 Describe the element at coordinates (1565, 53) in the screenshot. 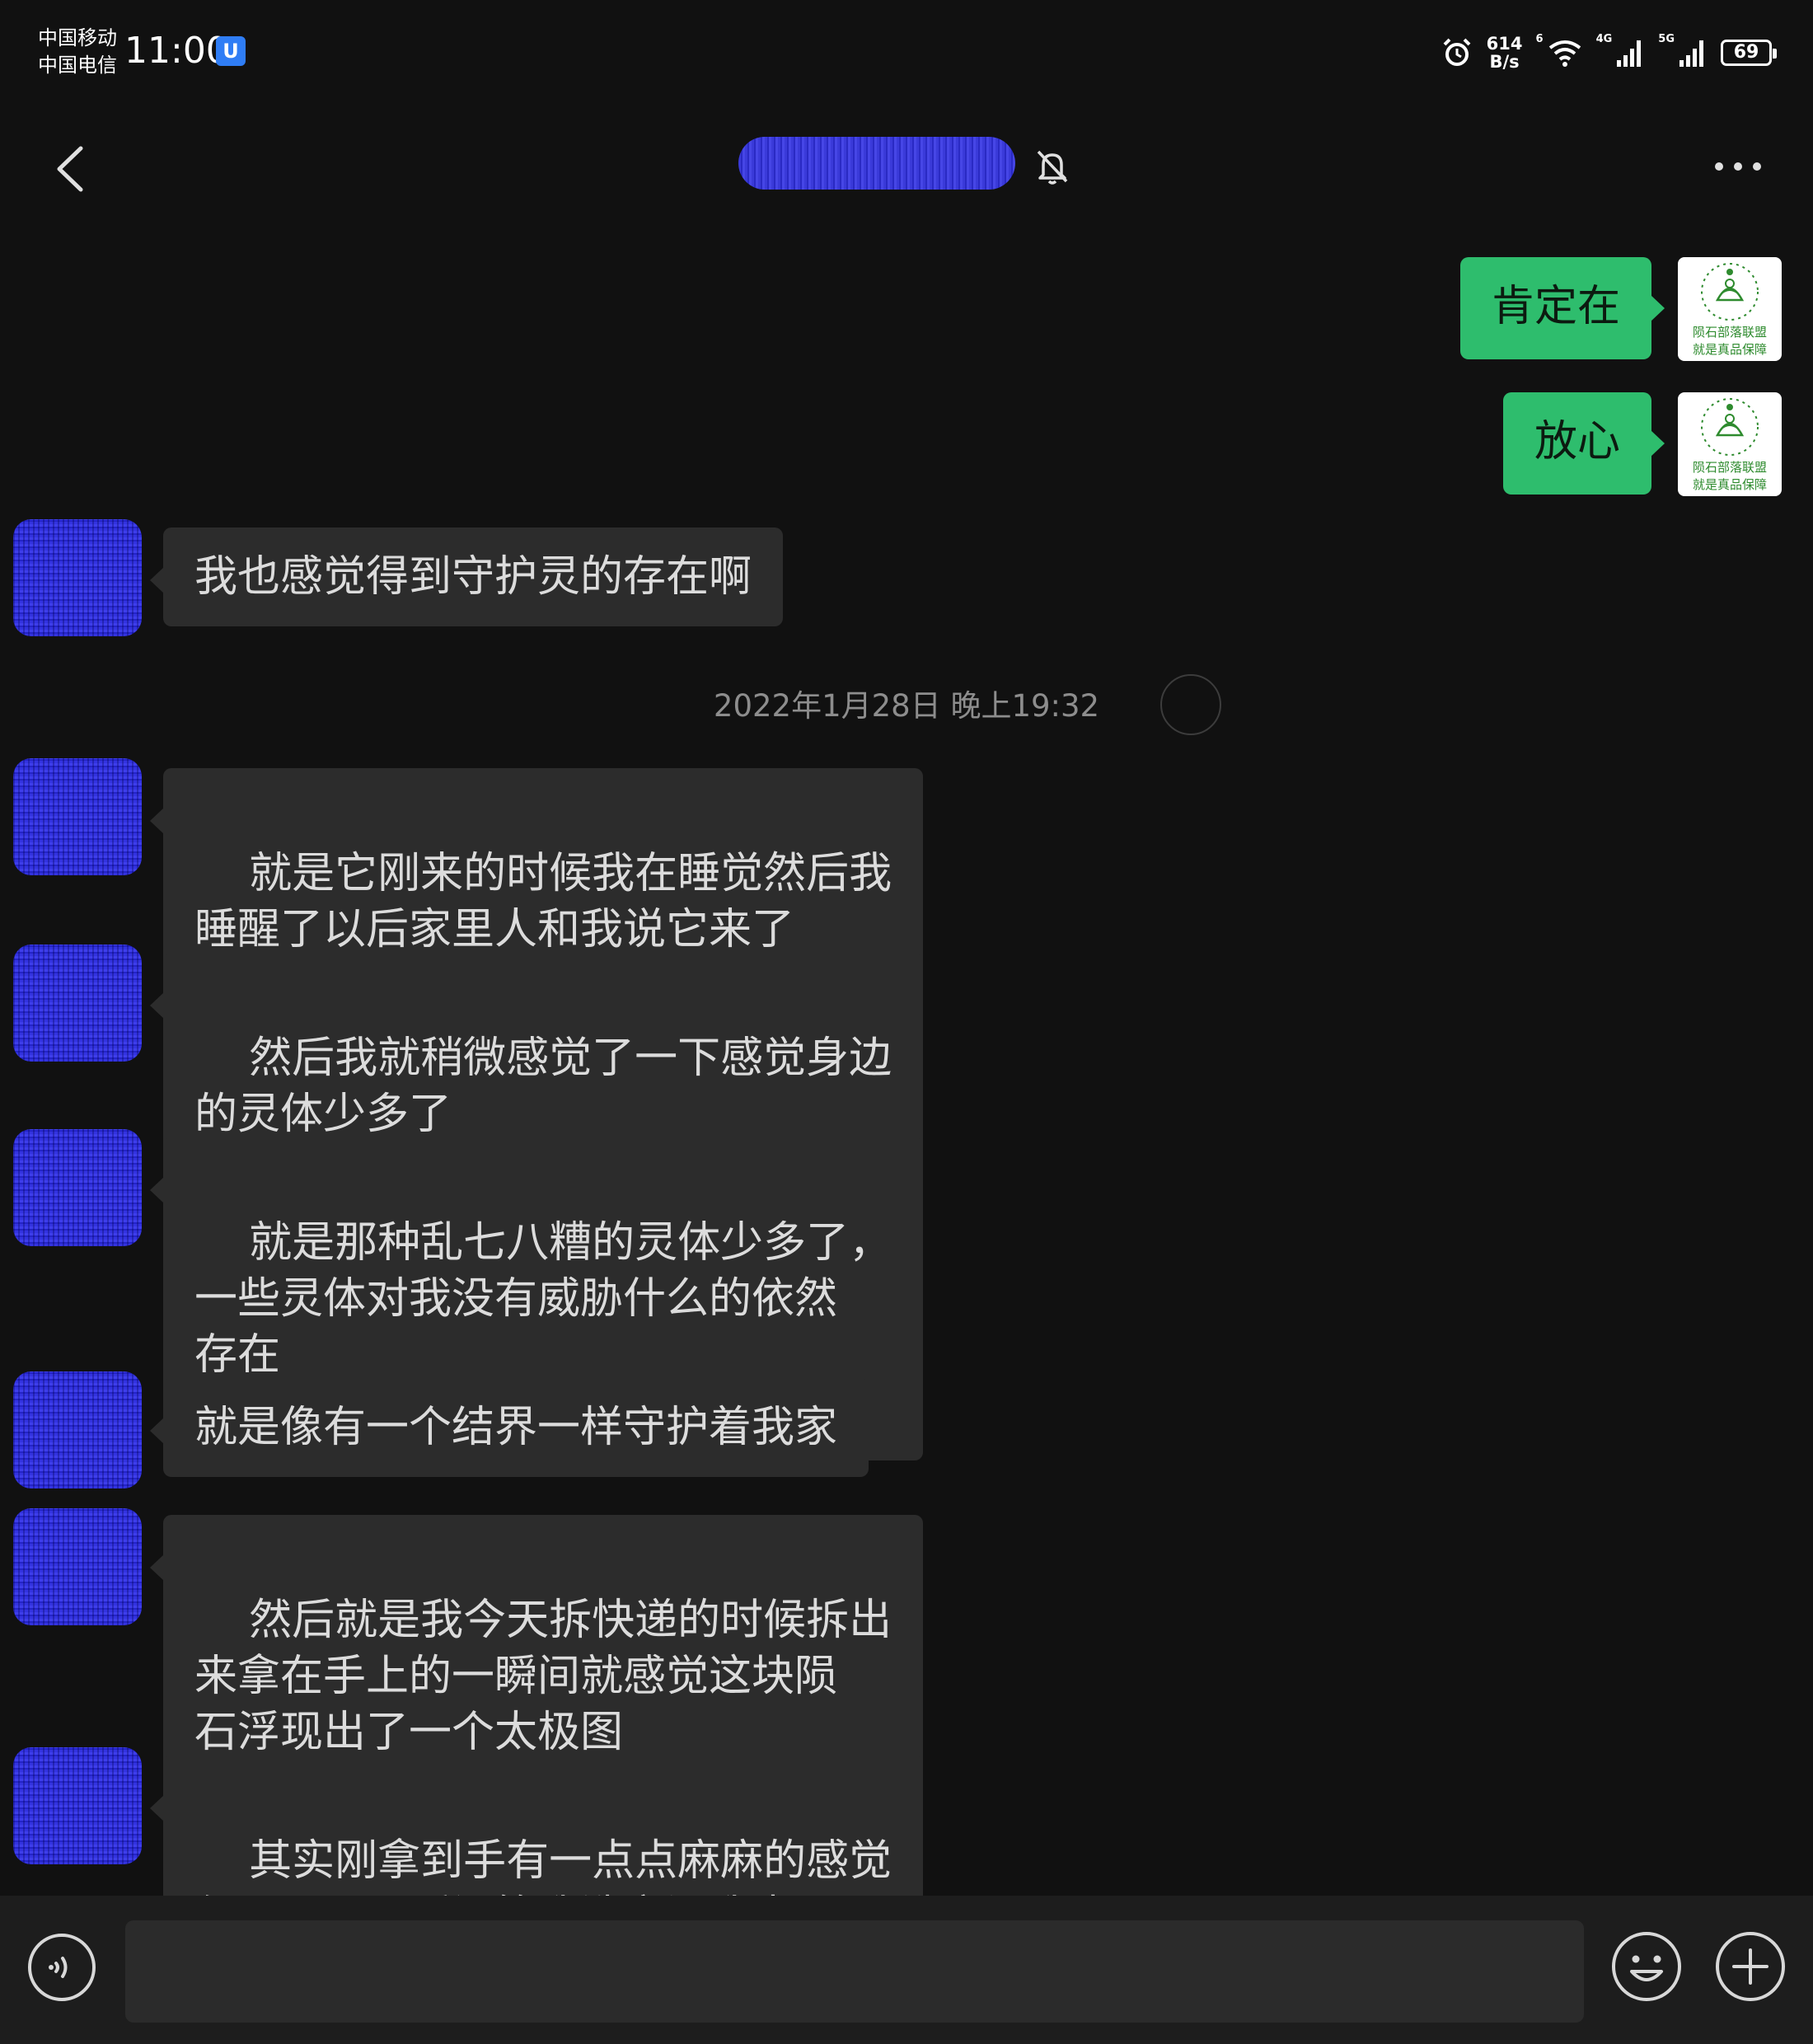

I see `wifi-icon` at that location.